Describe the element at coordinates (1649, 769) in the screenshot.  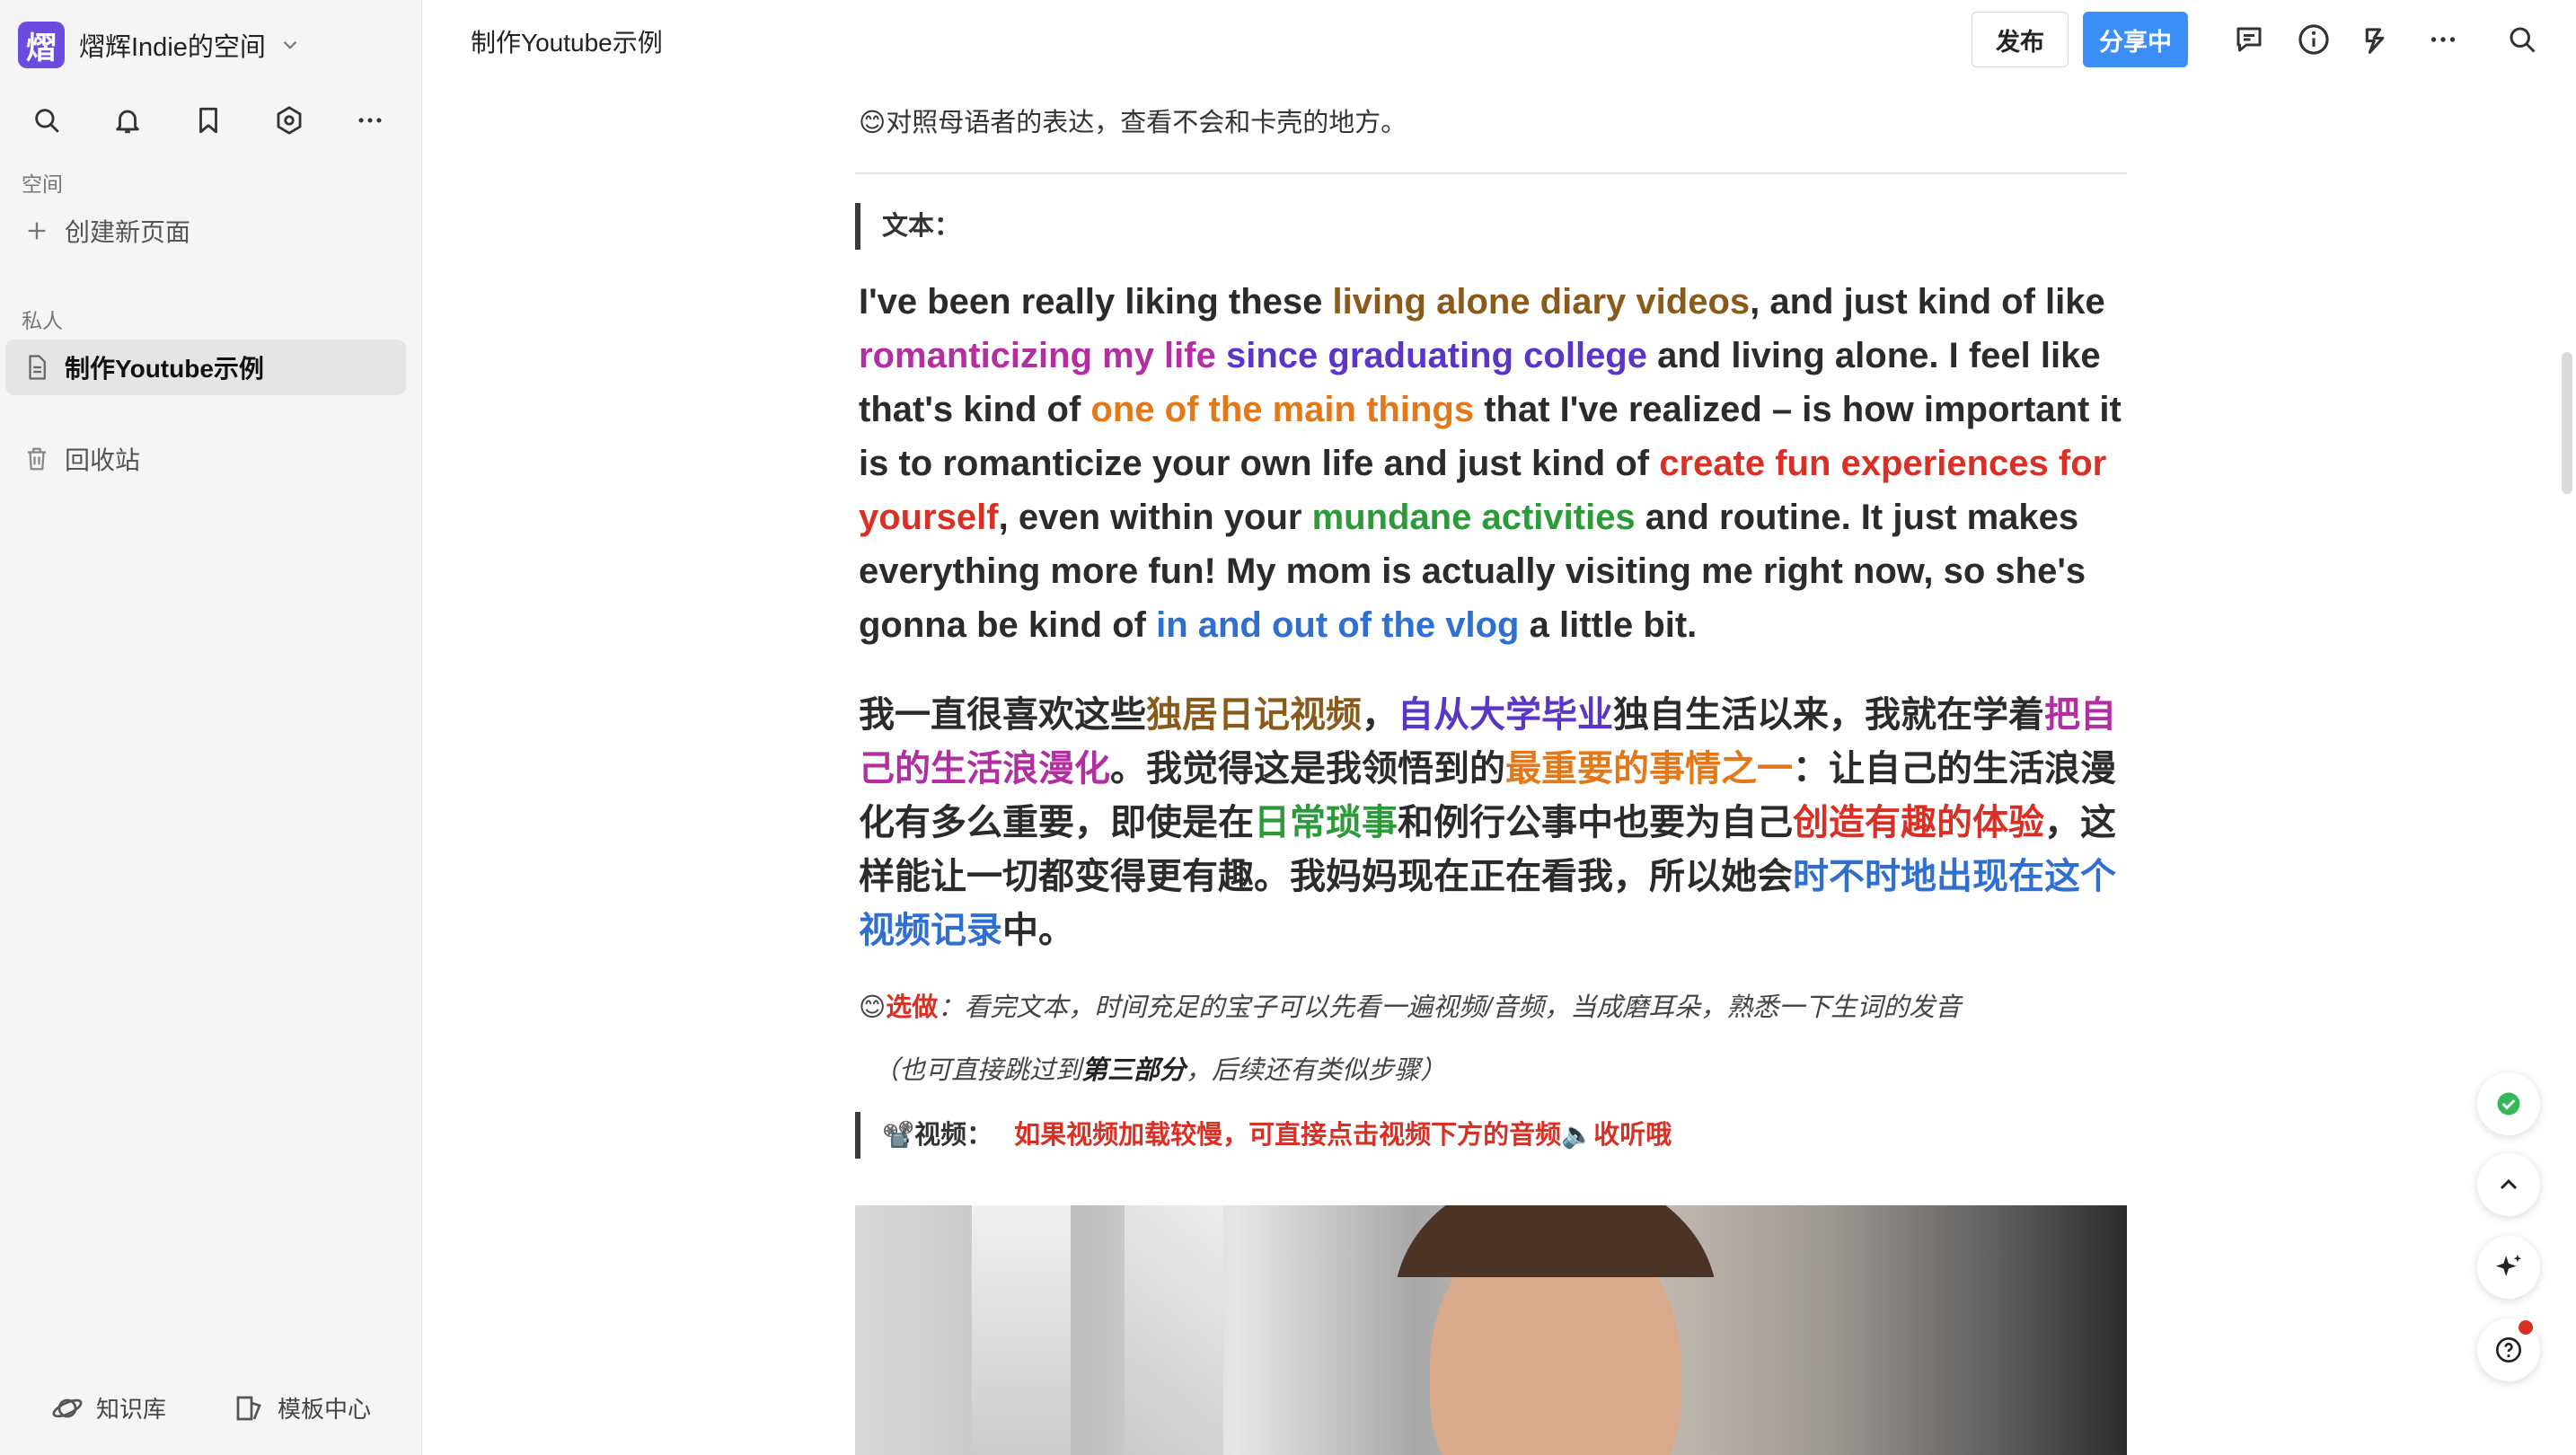
I see `highlighted-phrase: 最重要的事情之一` at that location.